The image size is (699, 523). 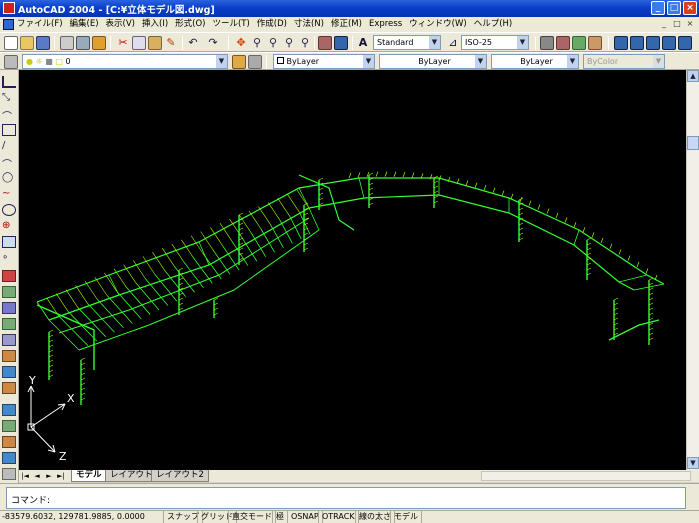 I want to click on polygon-icon, so click(x=9, y=130).